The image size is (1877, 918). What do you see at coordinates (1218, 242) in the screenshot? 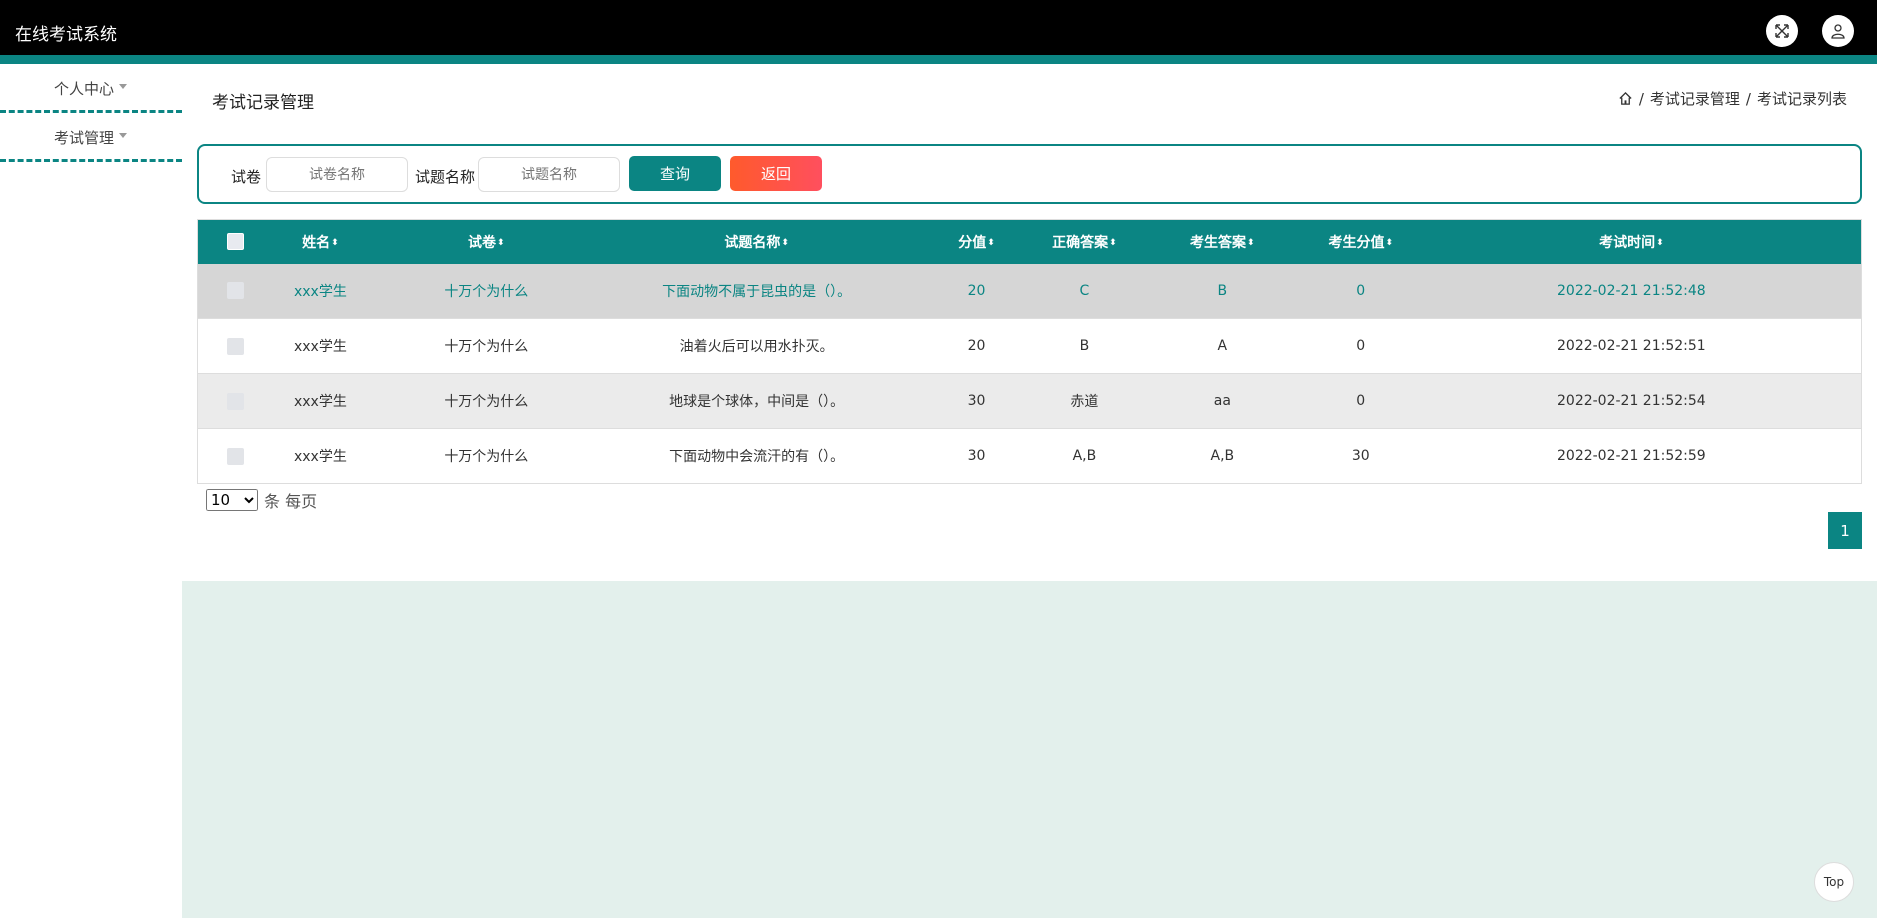
I see `column-label: 考生答案` at bounding box center [1218, 242].